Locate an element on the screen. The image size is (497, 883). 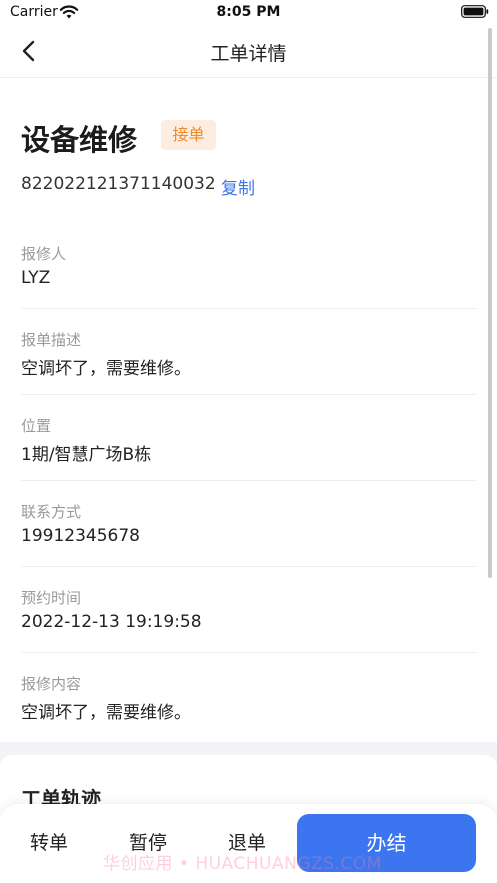
field-value: 19912345678 is located at coordinates (80, 536).